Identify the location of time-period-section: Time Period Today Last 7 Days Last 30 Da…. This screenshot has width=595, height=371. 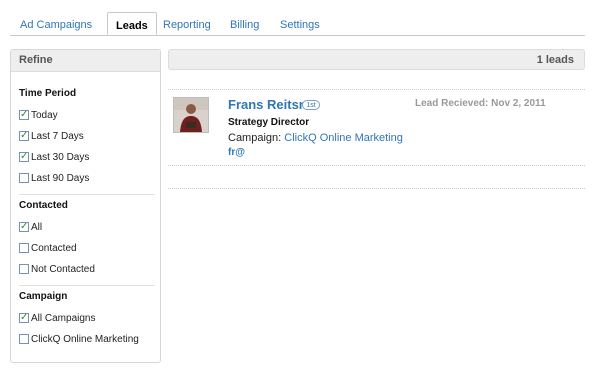
(86, 136).